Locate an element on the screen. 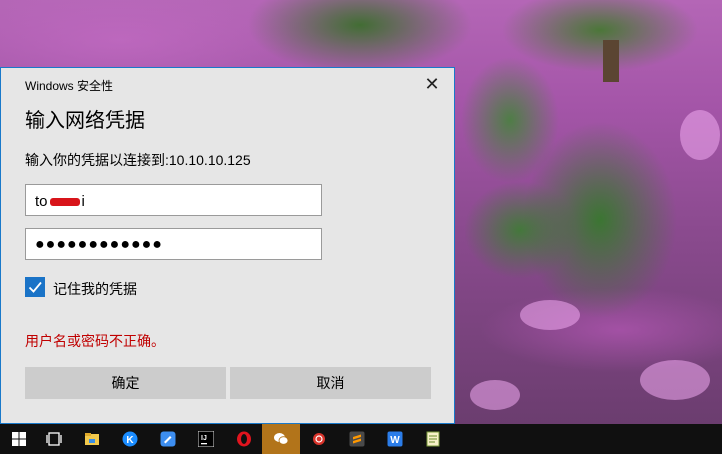 The image size is (722, 454). kugou-button: K is located at coordinates (130, 439).